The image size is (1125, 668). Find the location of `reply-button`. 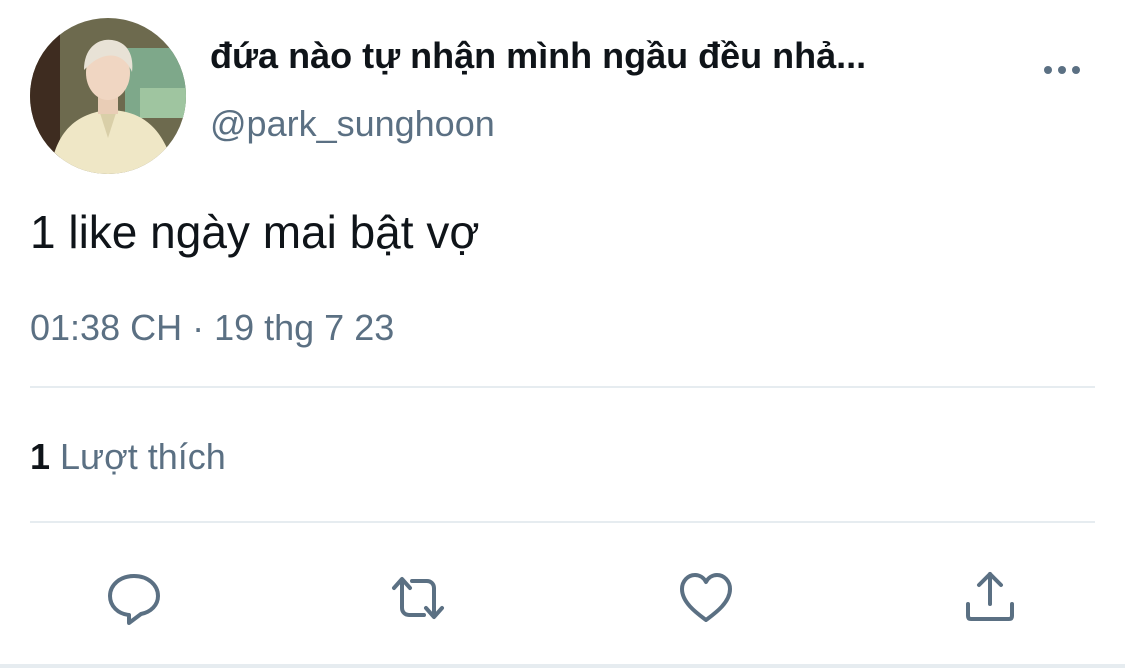

reply-button is located at coordinates (134, 598).